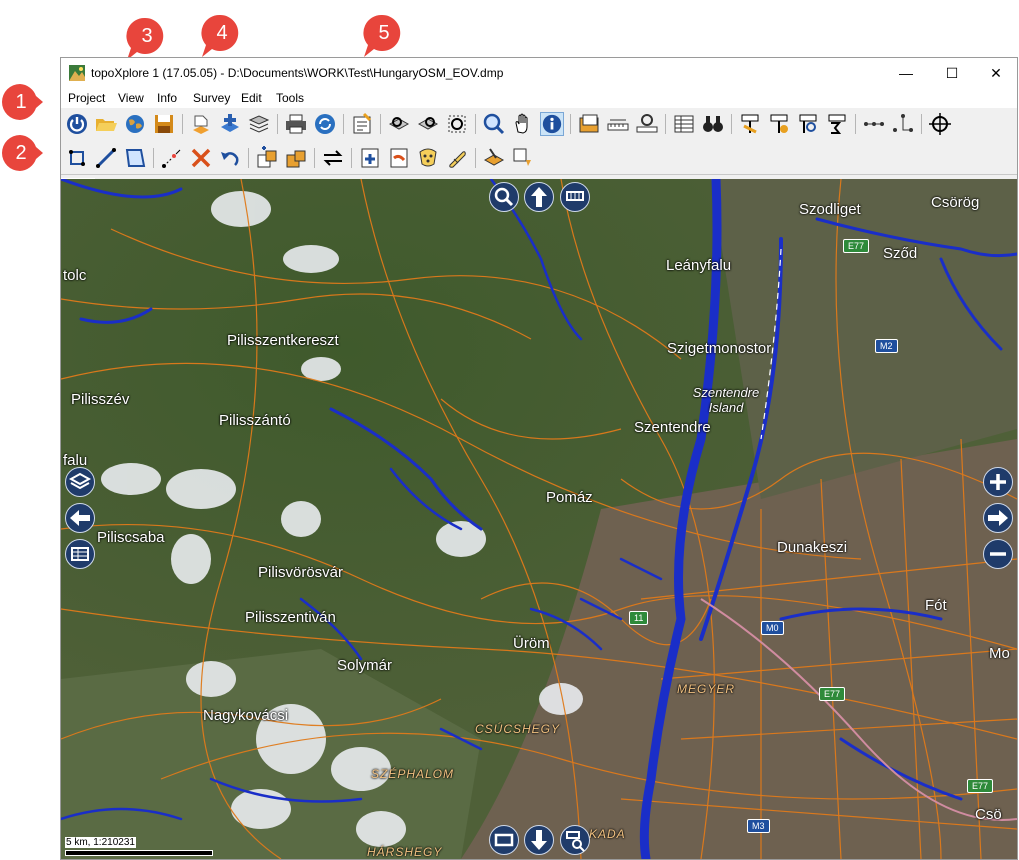 The height and width of the screenshot is (860, 1019). I want to click on globe-icon, so click(135, 124).